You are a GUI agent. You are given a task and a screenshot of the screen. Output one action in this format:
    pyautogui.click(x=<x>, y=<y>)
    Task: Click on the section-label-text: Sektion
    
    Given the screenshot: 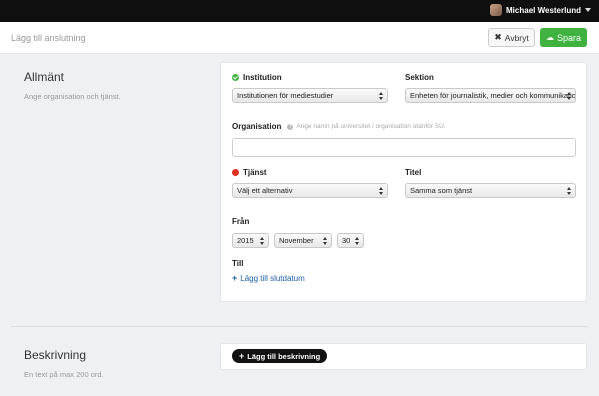 What is the action you would take?
    pyautogui.click(x=419, y=77)
    